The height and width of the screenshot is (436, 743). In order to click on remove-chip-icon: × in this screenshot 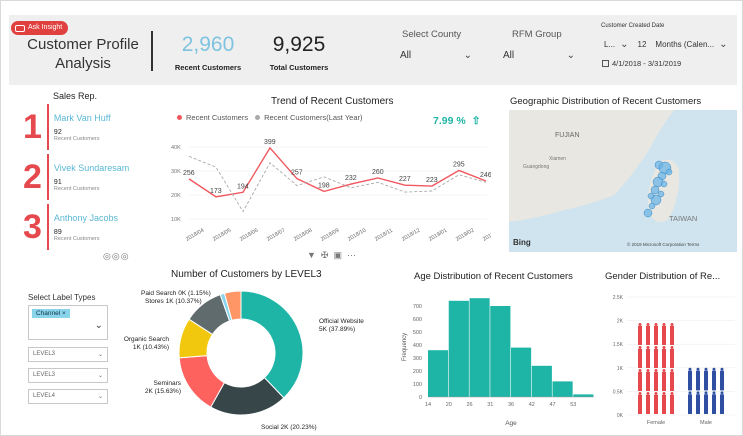, I will do `click(64, 313)`.